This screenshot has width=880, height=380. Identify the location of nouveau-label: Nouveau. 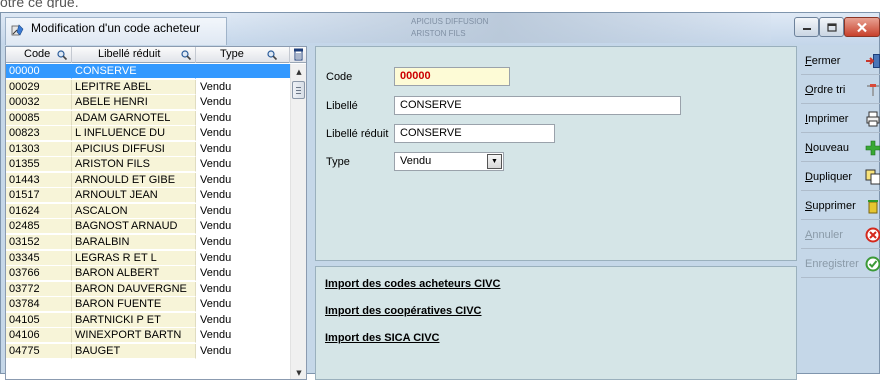
(827, 148).